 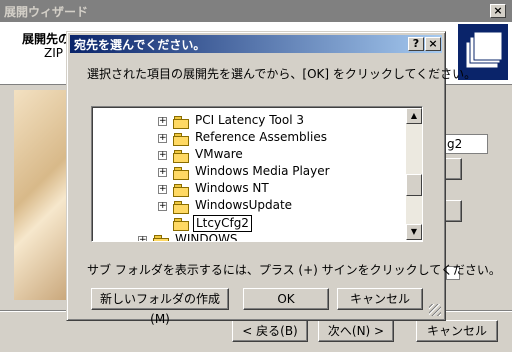 What do you see at coordinates (433, 44) in the screenshot?
I see `close-button: ×` at bounding box center [433, 44].